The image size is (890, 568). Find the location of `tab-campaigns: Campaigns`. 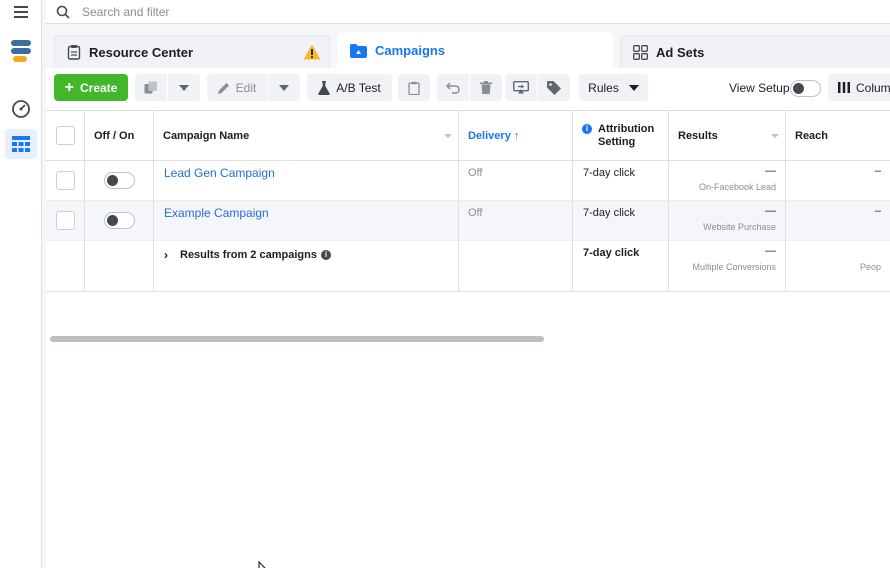

tab-campaigns: Campaigns is located at coordinates (475, 50).